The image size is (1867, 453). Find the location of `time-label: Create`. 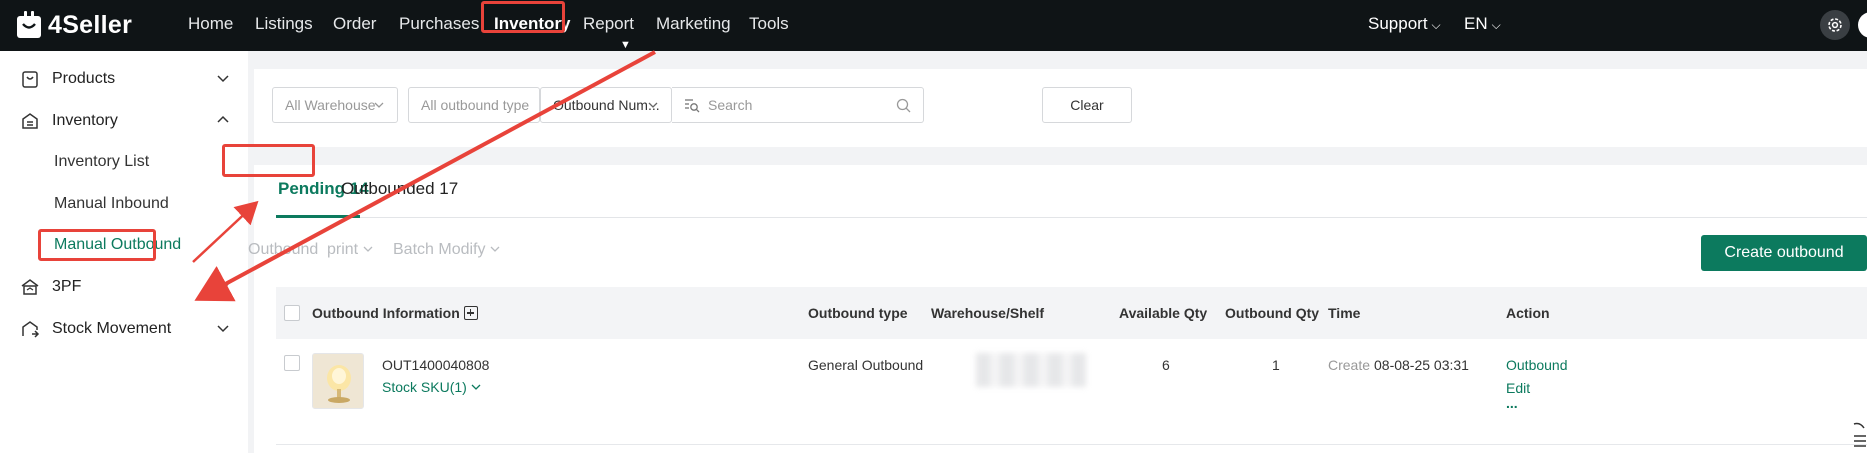

time-label: Create is located at coordinates (1349, 365).